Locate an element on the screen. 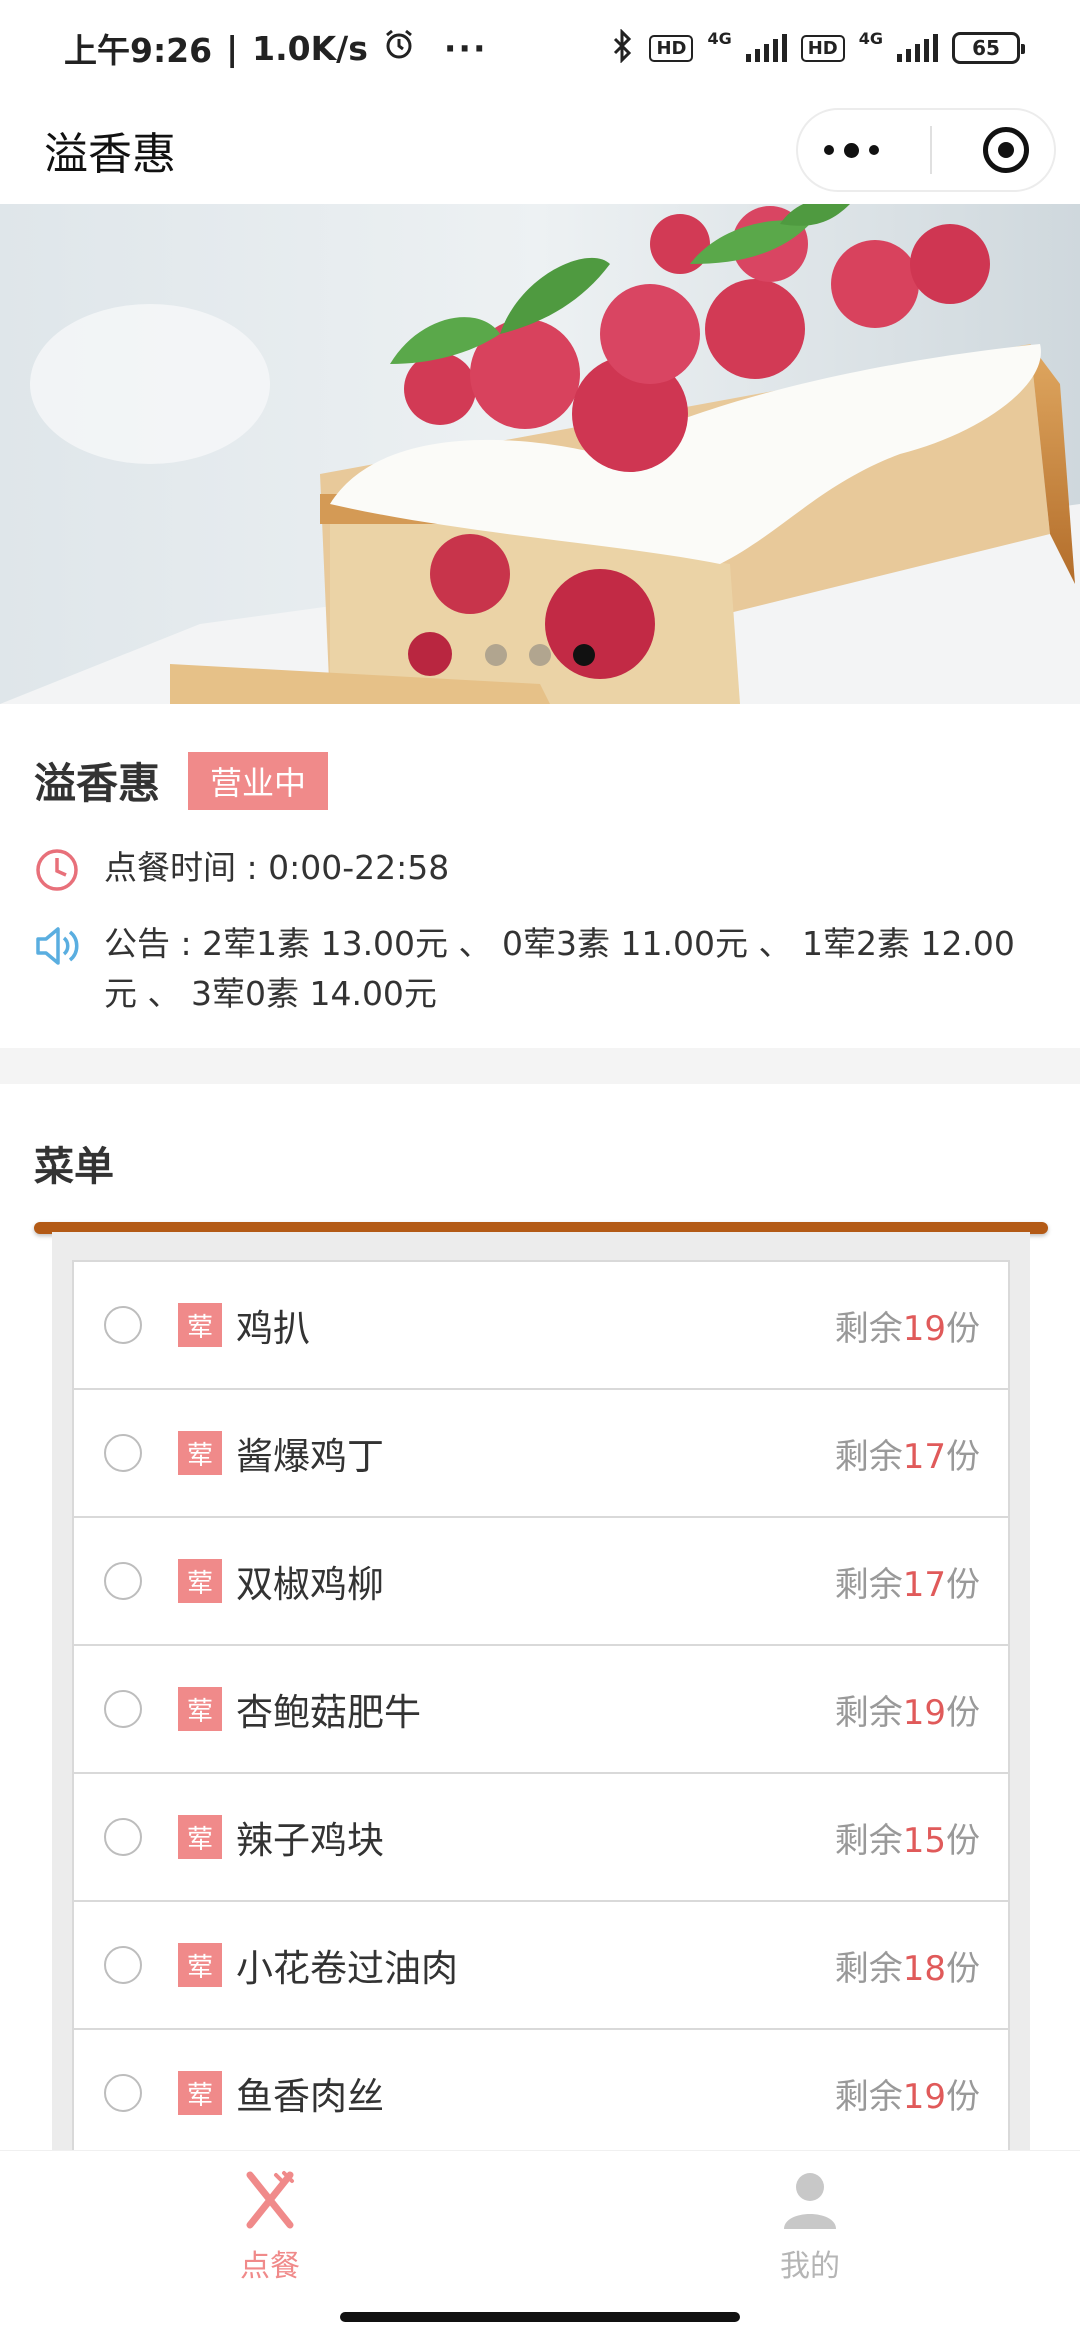 The image size is (1080, 2340). capsule-menu is located at coordinates (926, 150).